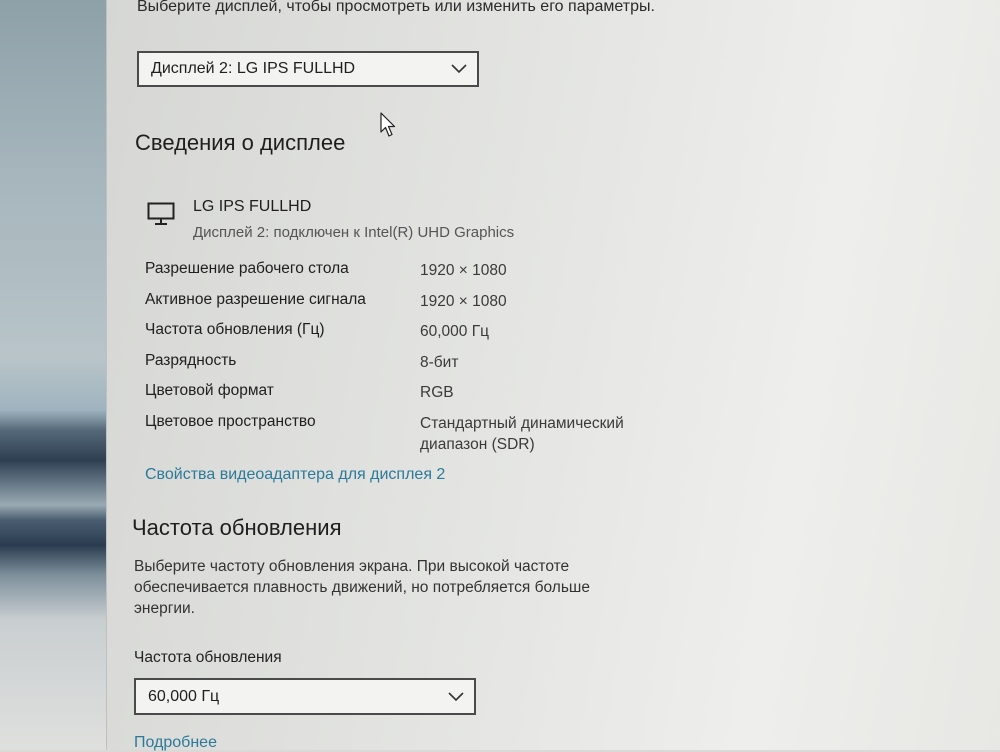 The width and height of the screenshot is (1000, 752). I want to click on adapter-properties-link: Свойства видеоадаптера для дисплея 2, so click(295, 475).